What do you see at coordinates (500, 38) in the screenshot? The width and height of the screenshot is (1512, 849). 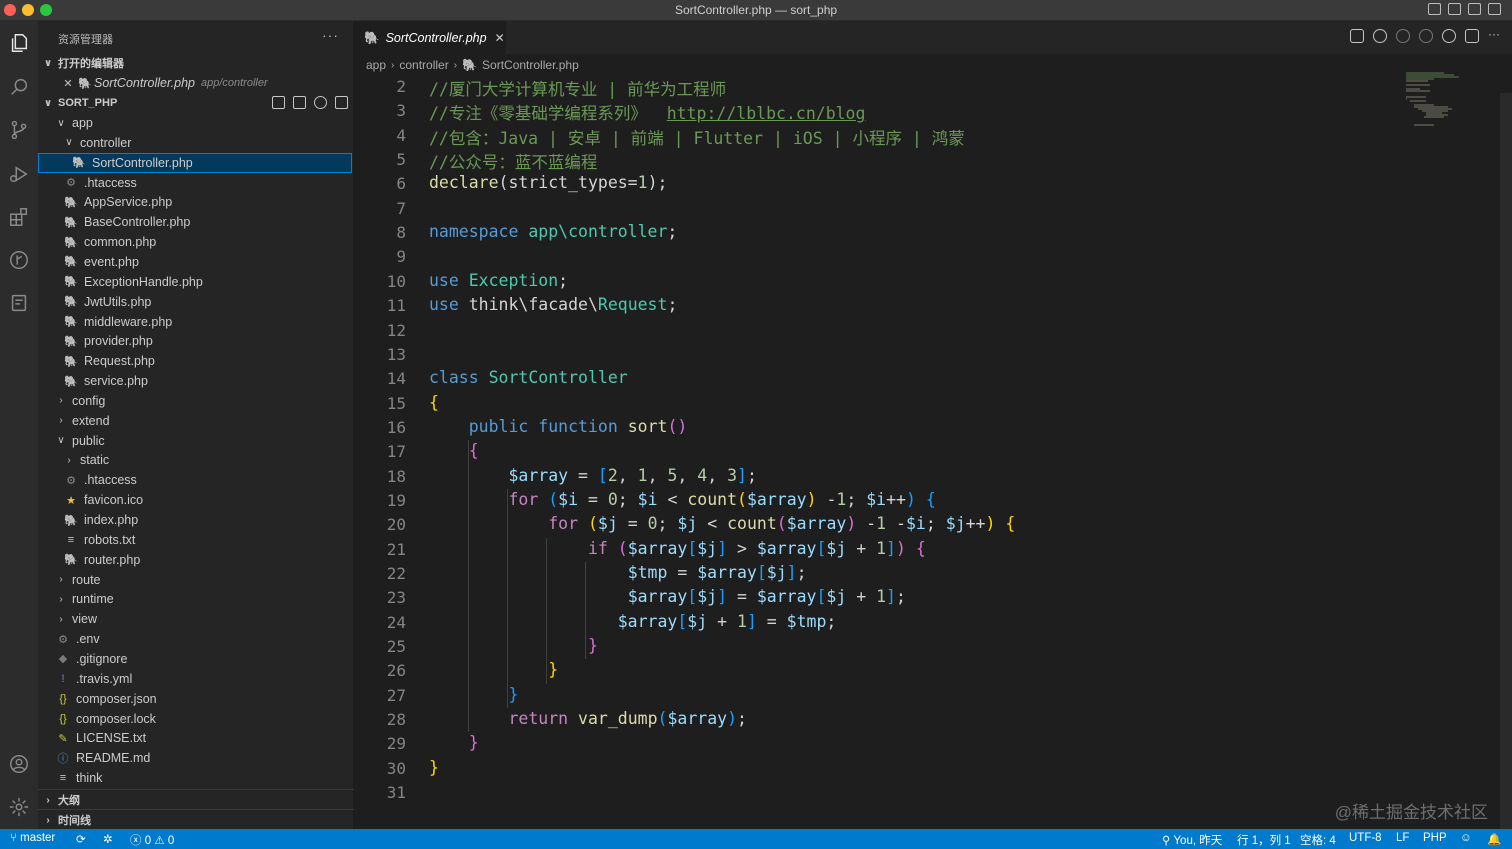 I see `close-tab-icon: ✕` at bounding box center [500, 38].